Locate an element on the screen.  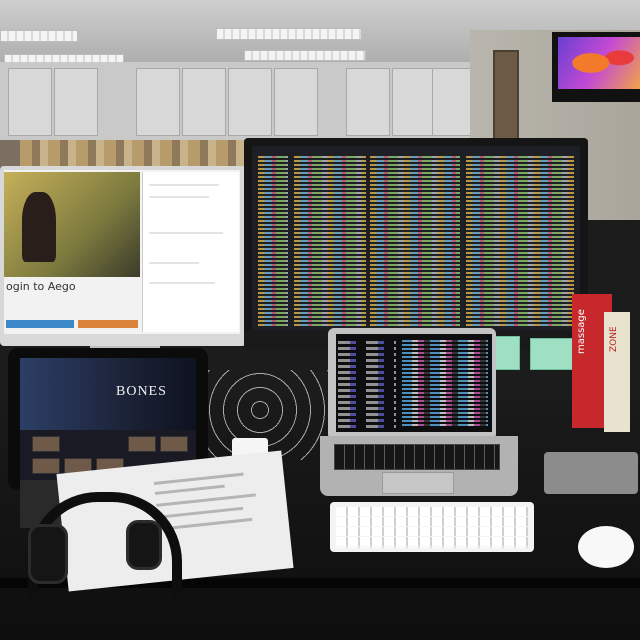
book-spine-text: massage is located at coordinates (581, 331).